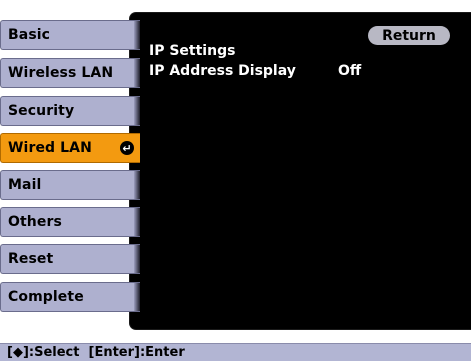  Describe the element at coordinates (235, 352) in the screenshot. I see `help-bar: [◆]:Select [Enter]:Enter` at that location.